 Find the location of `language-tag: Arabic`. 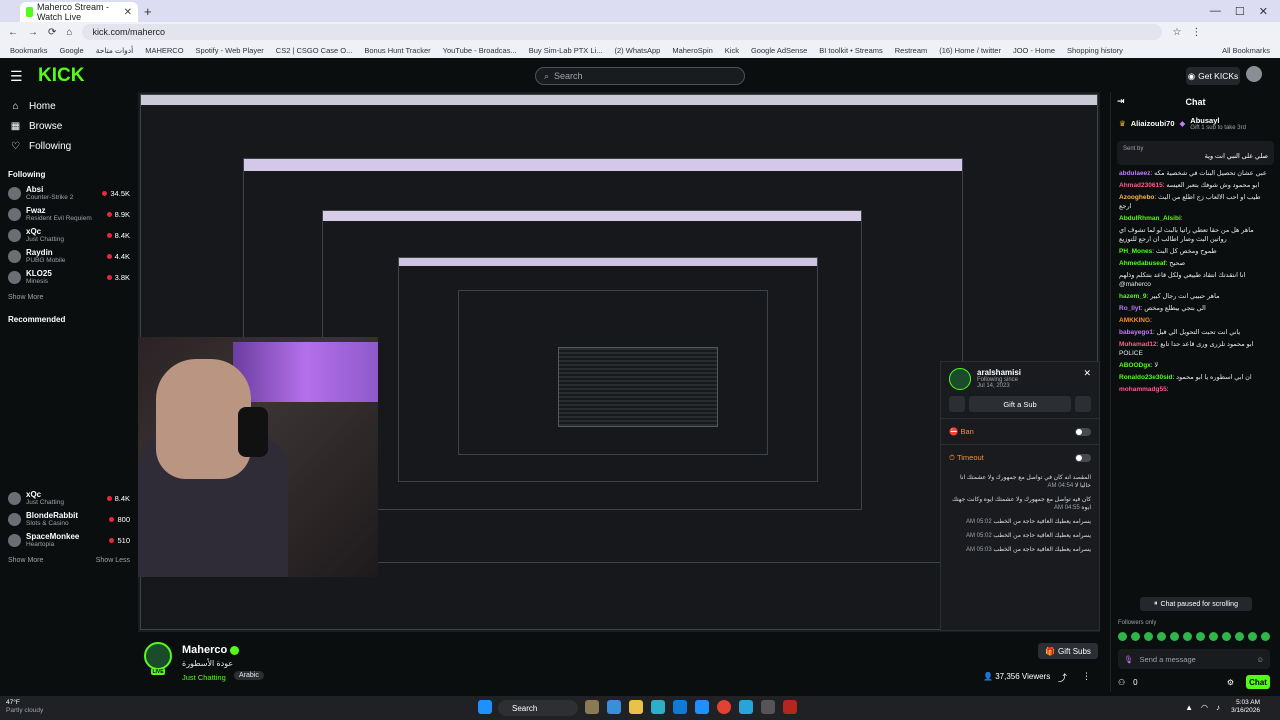

language-tag: Arabic is located at coordinates (249, 675).